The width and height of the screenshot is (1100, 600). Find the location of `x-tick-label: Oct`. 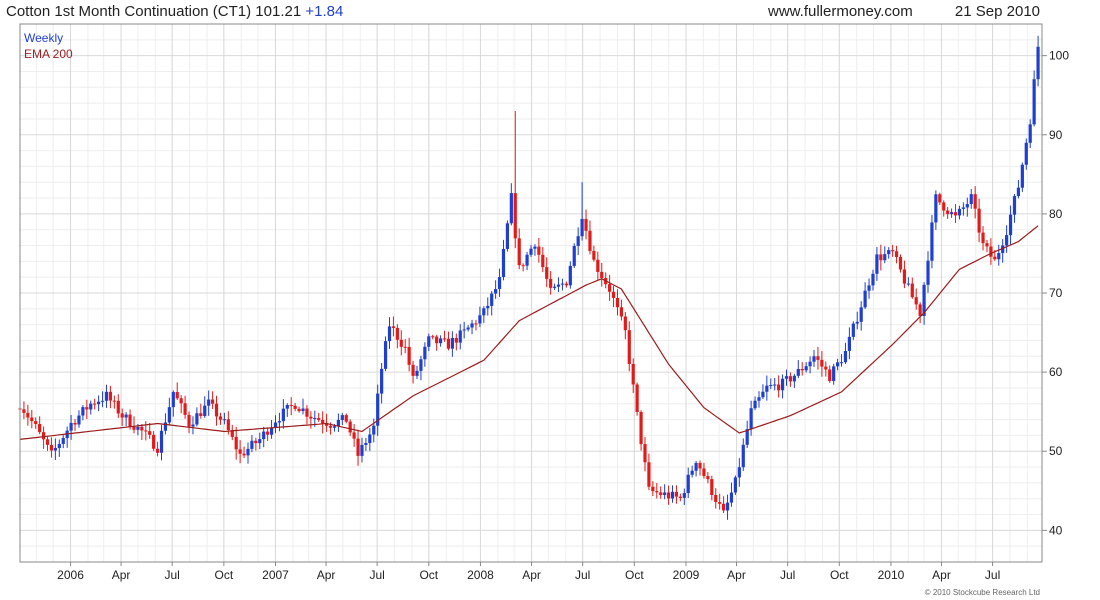

x-tick-label: Oct is located at coordinates (634, 575).